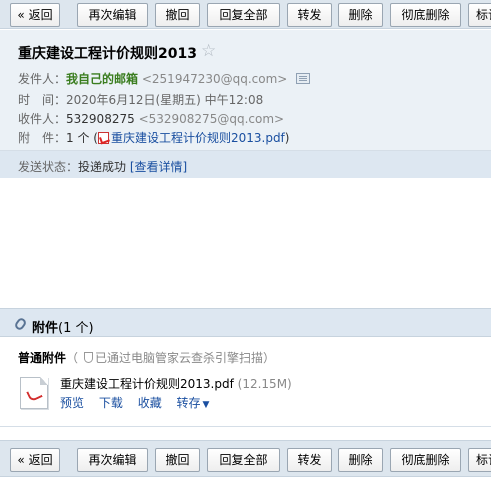  I want to click on attachment-actions: 预览 下载 收藏 转存 ▼, so click(140, 402).